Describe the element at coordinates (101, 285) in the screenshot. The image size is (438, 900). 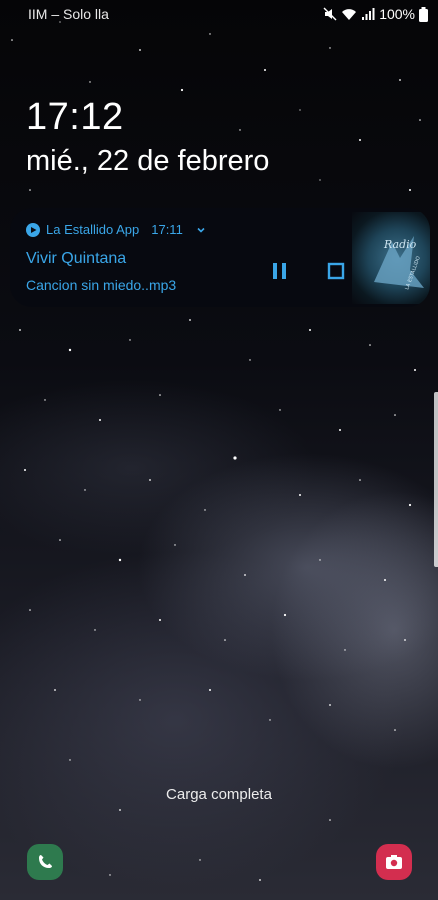
I see `track-filename: Cancion sin miedo..mp3` at that location.